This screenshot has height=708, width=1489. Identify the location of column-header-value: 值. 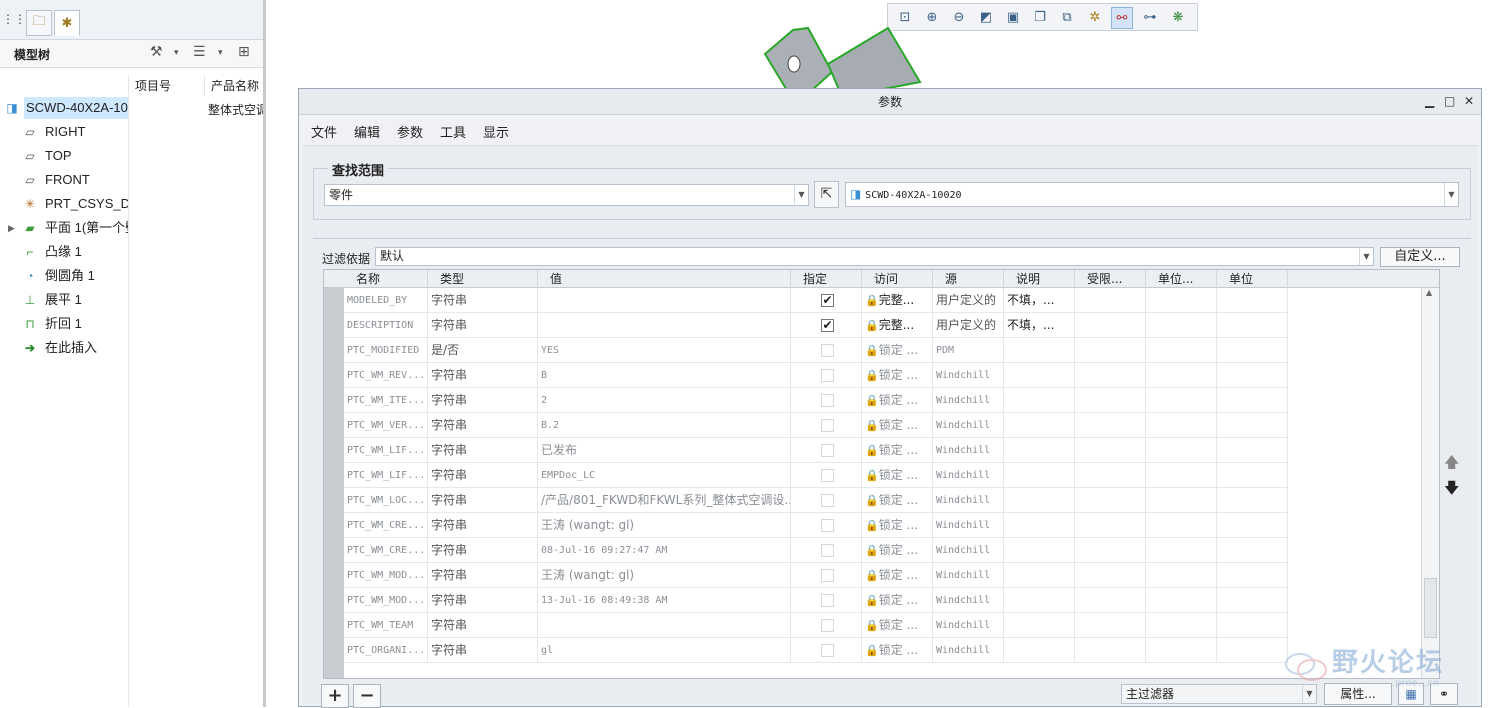
(664, 279).